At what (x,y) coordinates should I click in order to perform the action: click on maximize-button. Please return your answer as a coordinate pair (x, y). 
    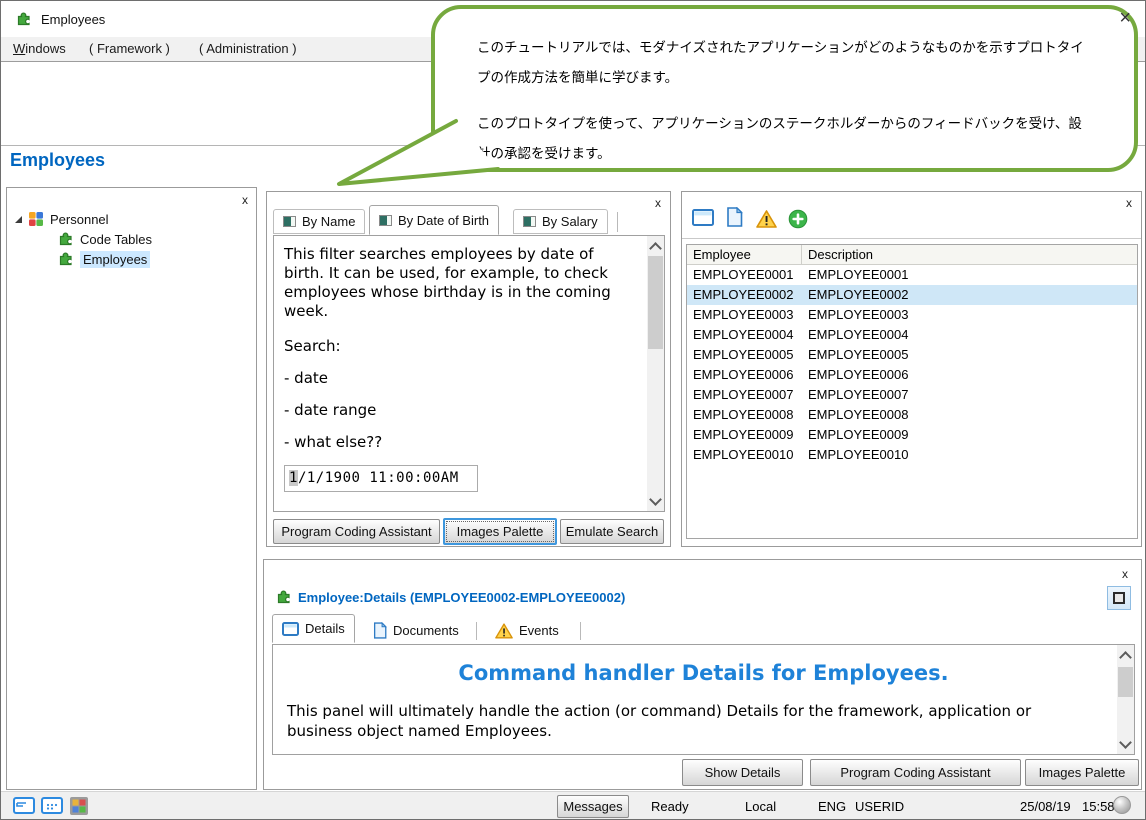
    Looking at the image, I should click on (1119, 598).